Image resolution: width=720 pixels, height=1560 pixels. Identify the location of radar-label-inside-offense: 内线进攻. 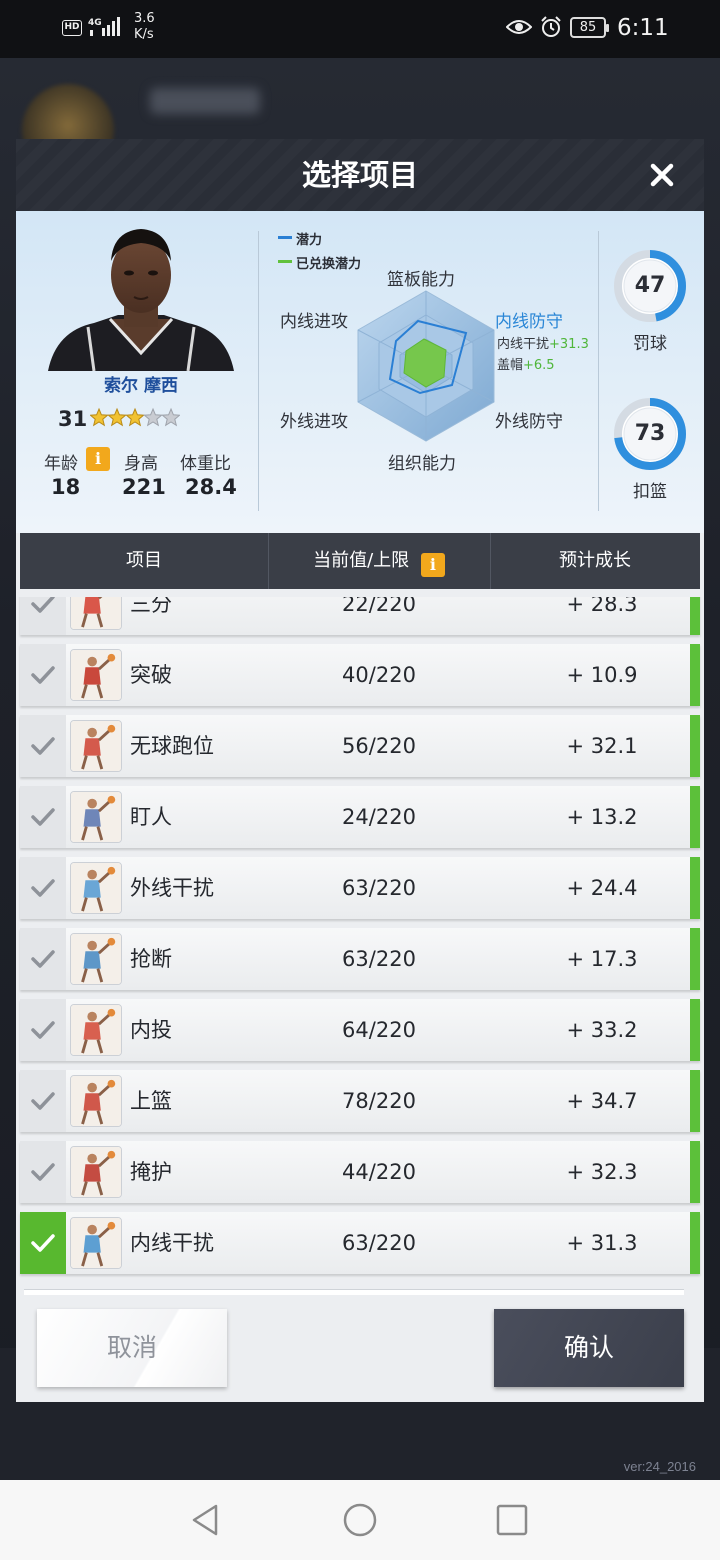
(314, 322).